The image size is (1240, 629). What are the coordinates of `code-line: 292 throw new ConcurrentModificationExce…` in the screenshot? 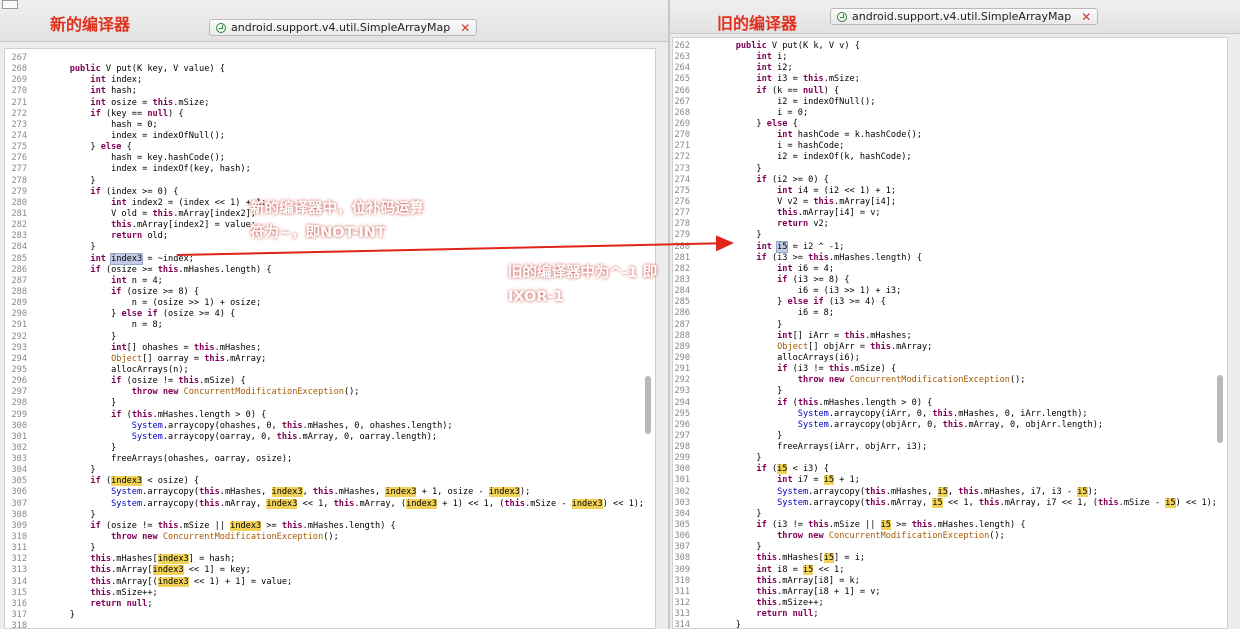 It's located at (950, 380).